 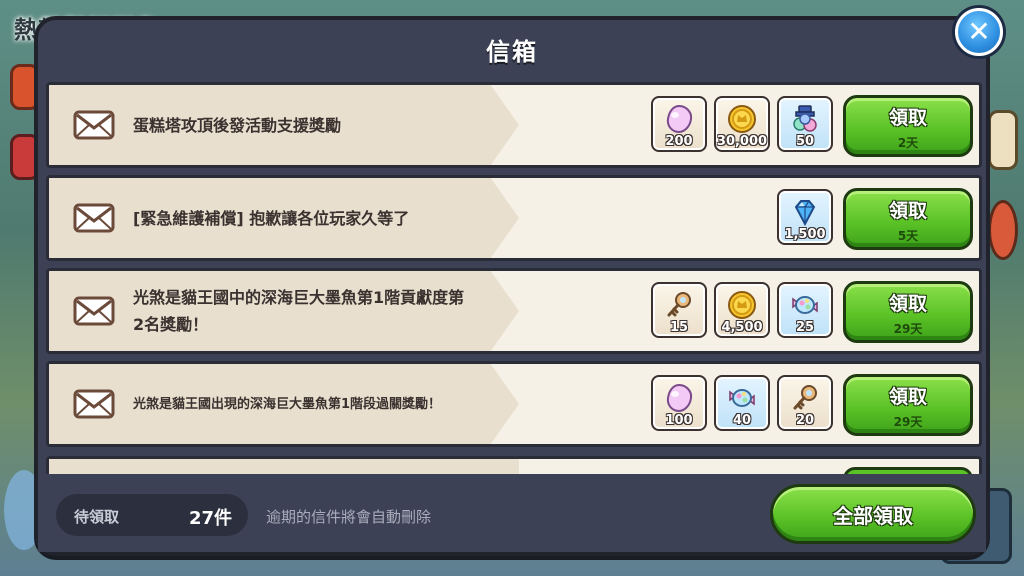 What do you see at coordinates (152, 515) in the screenshot?
I see `pending-counter: 待領取 27件` at bounding box center [152, 515].